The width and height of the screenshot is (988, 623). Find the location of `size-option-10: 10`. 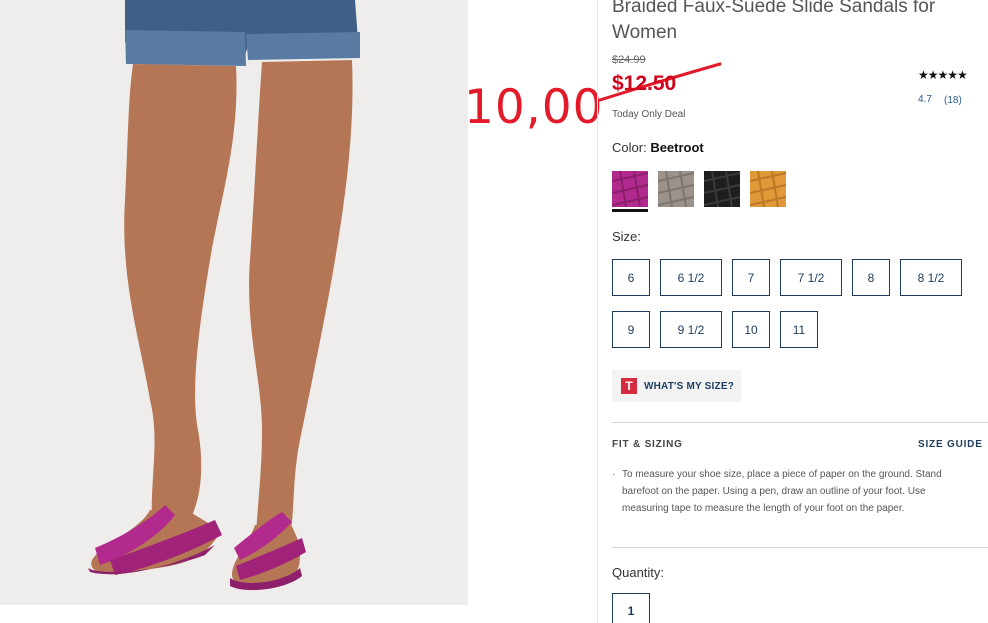

size-option-10: 10 is located at coordinates (751, 329).